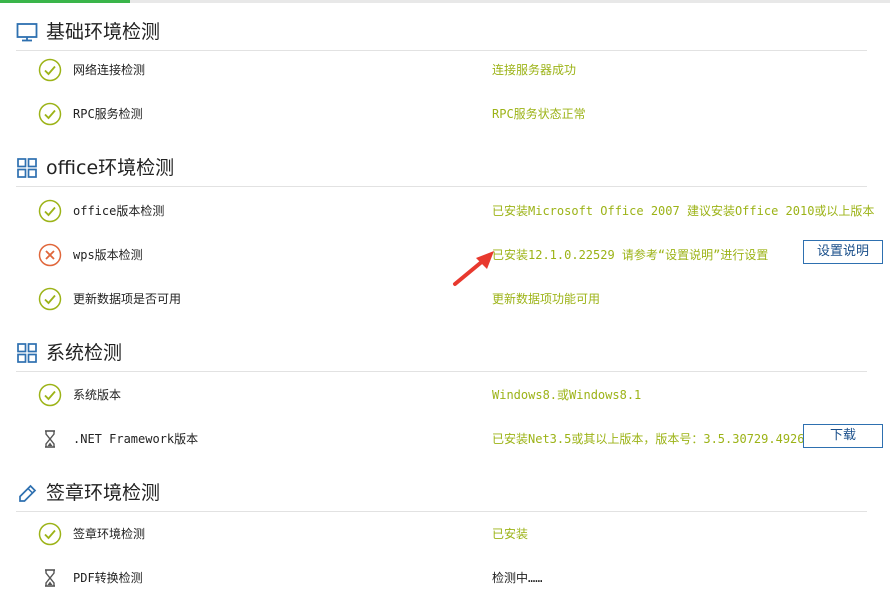 The height and width of the screenshot is (615, 890). I want to click on check-result: Windows8.或Windows8.1, so click(567, 395).